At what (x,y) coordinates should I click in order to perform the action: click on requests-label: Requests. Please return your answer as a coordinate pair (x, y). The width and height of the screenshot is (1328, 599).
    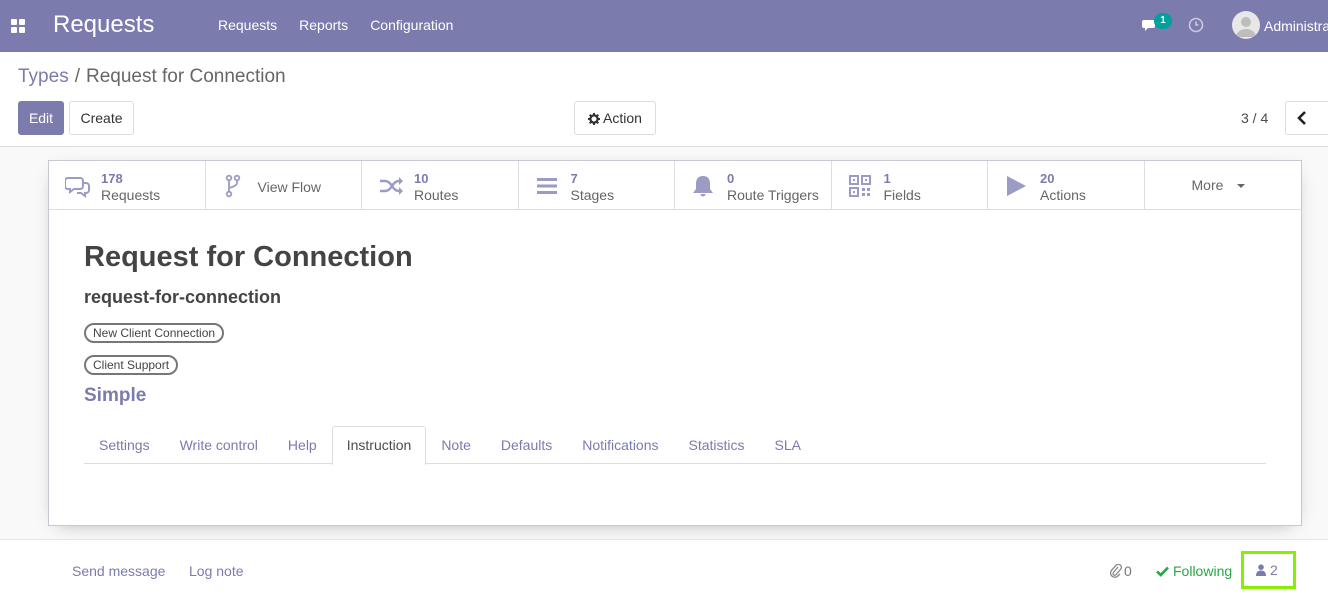
    Looking at the image, I should click on (131, 195).